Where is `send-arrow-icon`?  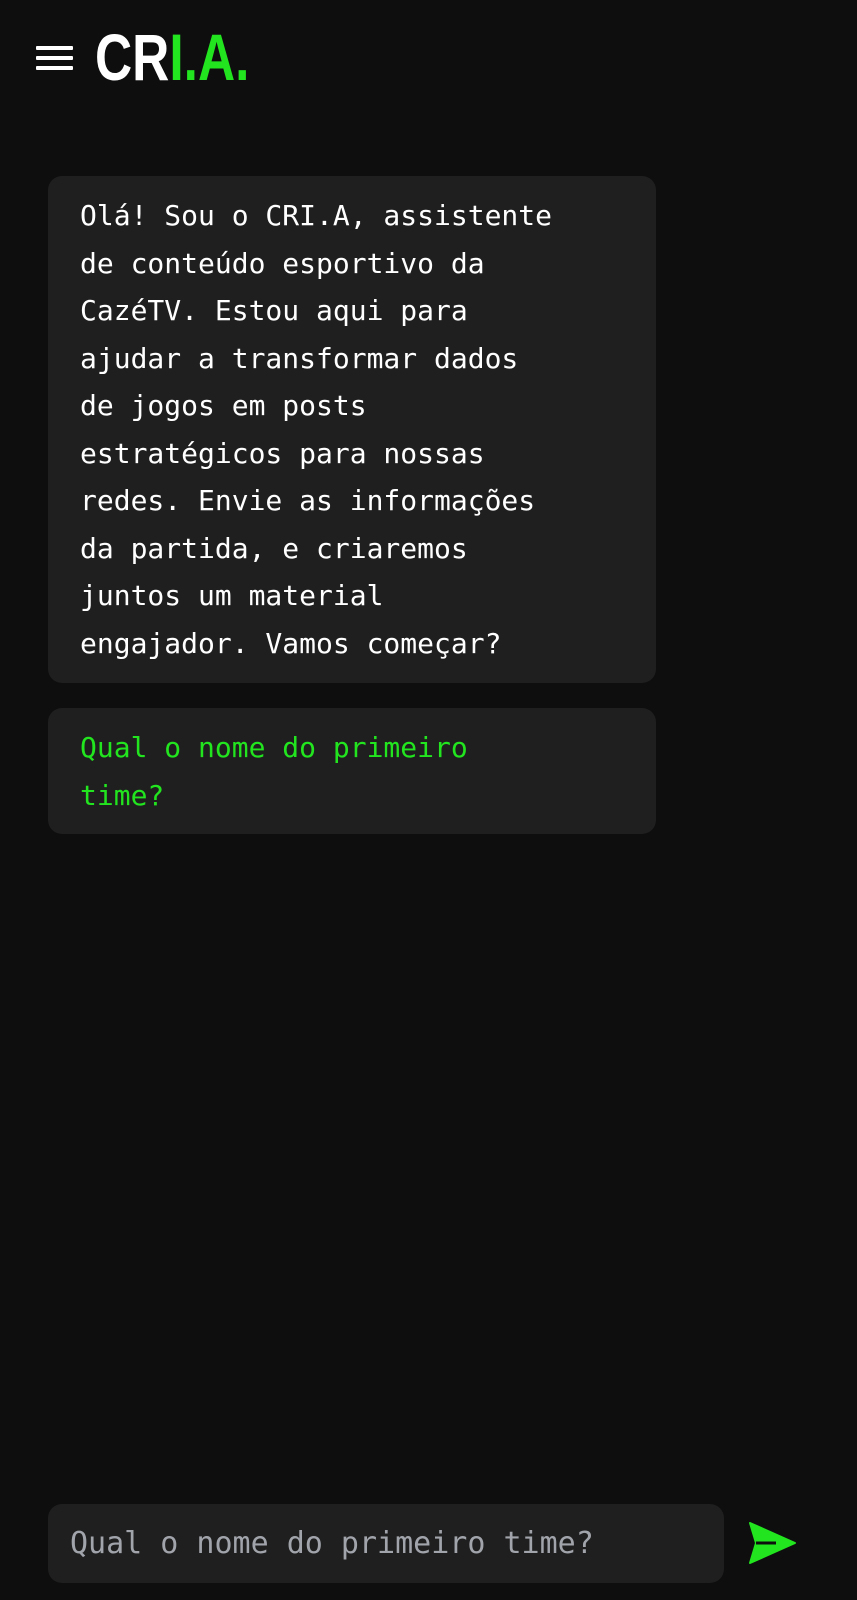
send-arrow-icon is located at coordinates (772, 1543).